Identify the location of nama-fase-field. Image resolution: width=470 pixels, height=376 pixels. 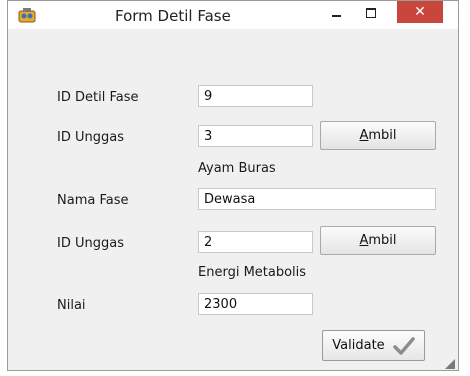
(317, 199).